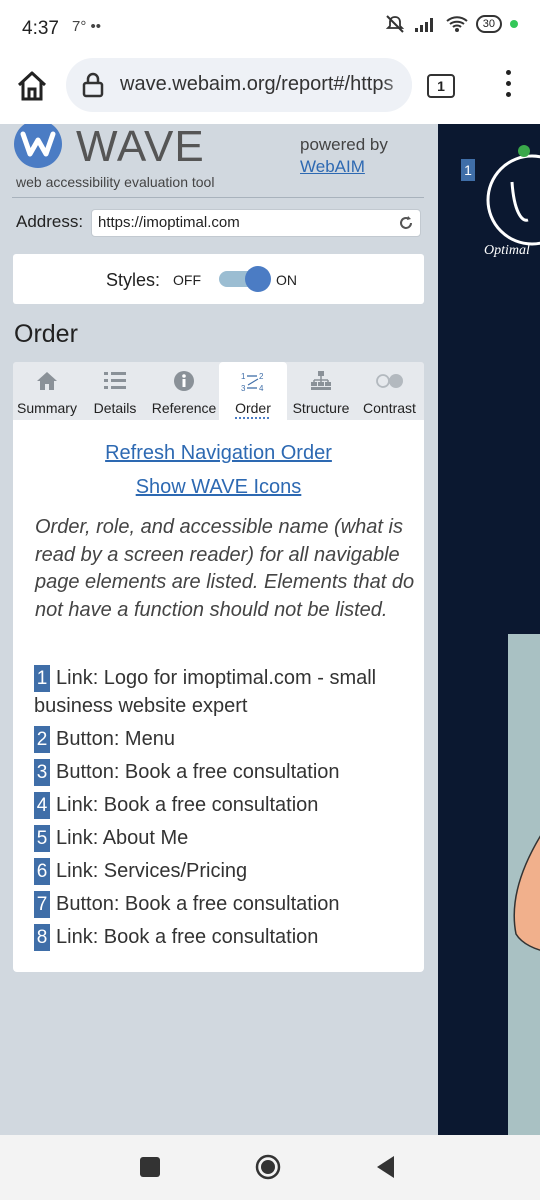 The image size is (540, 1200). I want to click on info-icon, so click(184, 381).